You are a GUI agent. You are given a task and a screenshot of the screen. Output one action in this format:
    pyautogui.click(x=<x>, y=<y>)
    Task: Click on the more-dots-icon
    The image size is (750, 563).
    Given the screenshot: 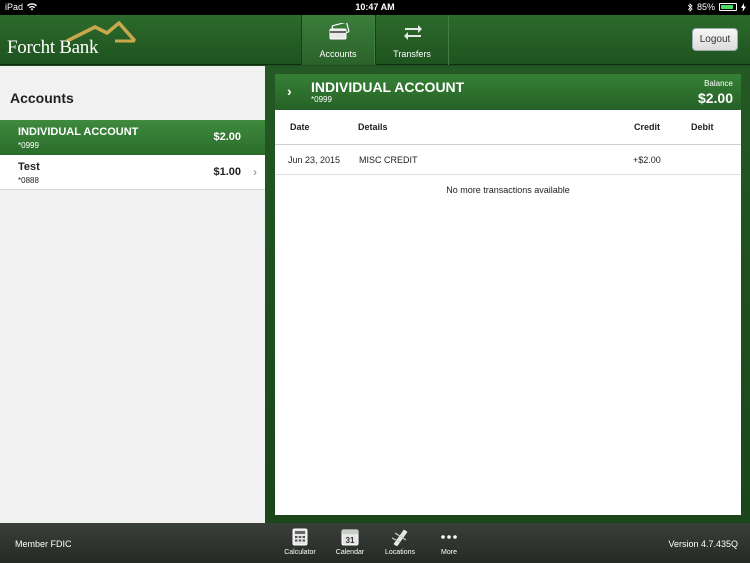 What is the action you would take?
    pyautogui.click(x=449, y=537)
    